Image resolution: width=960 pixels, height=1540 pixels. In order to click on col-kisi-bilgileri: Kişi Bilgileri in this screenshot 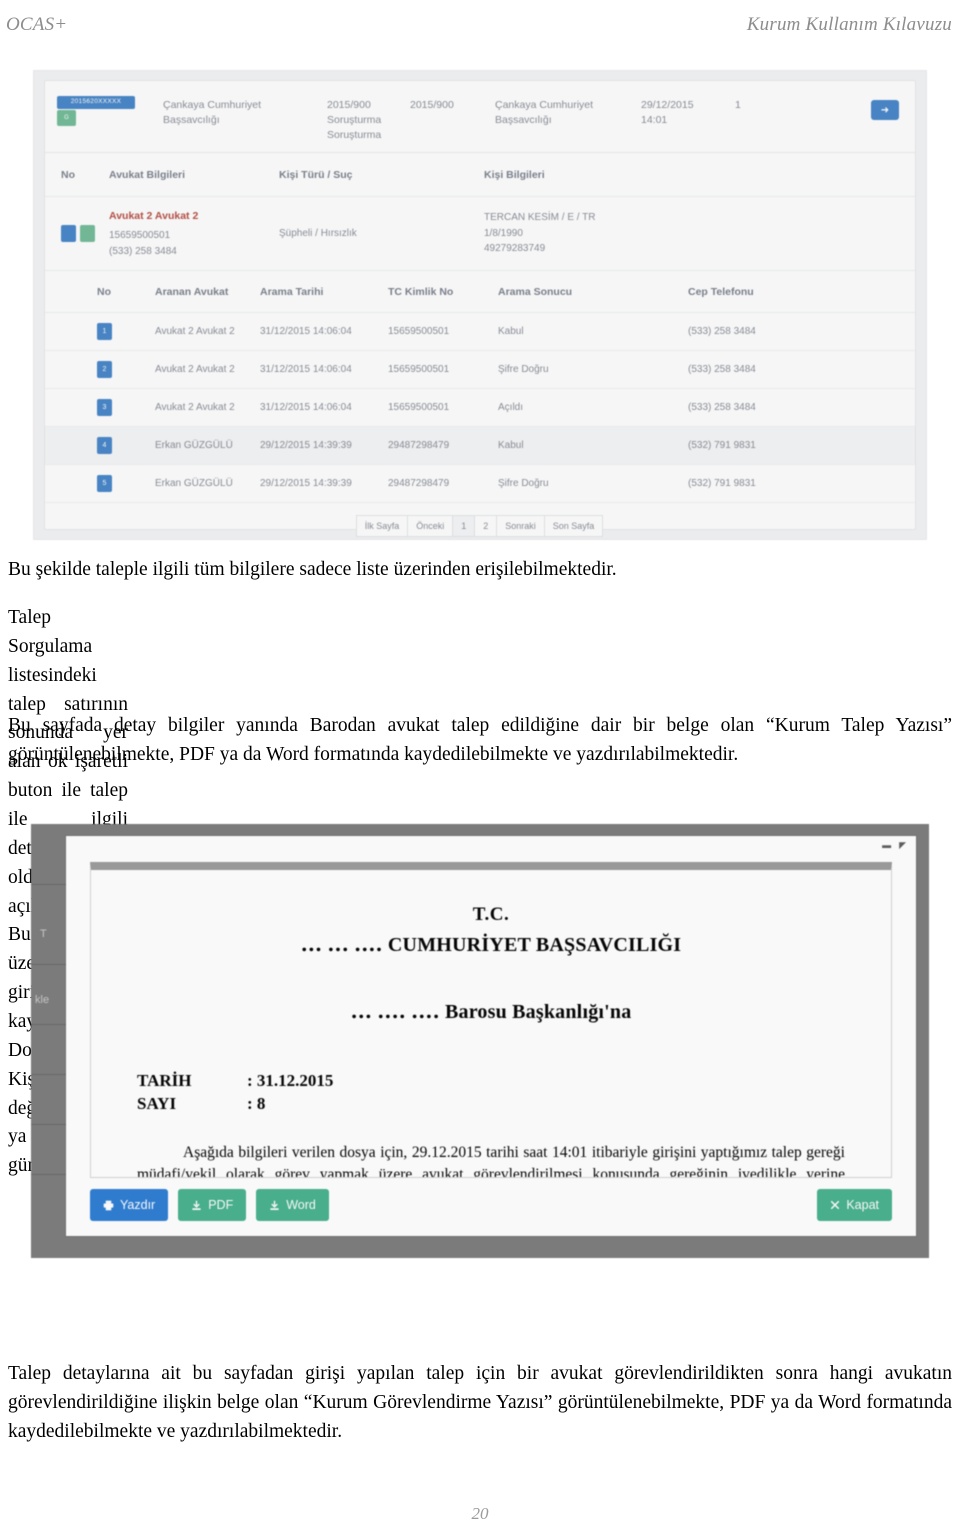, I will do `click(514, 174)`.